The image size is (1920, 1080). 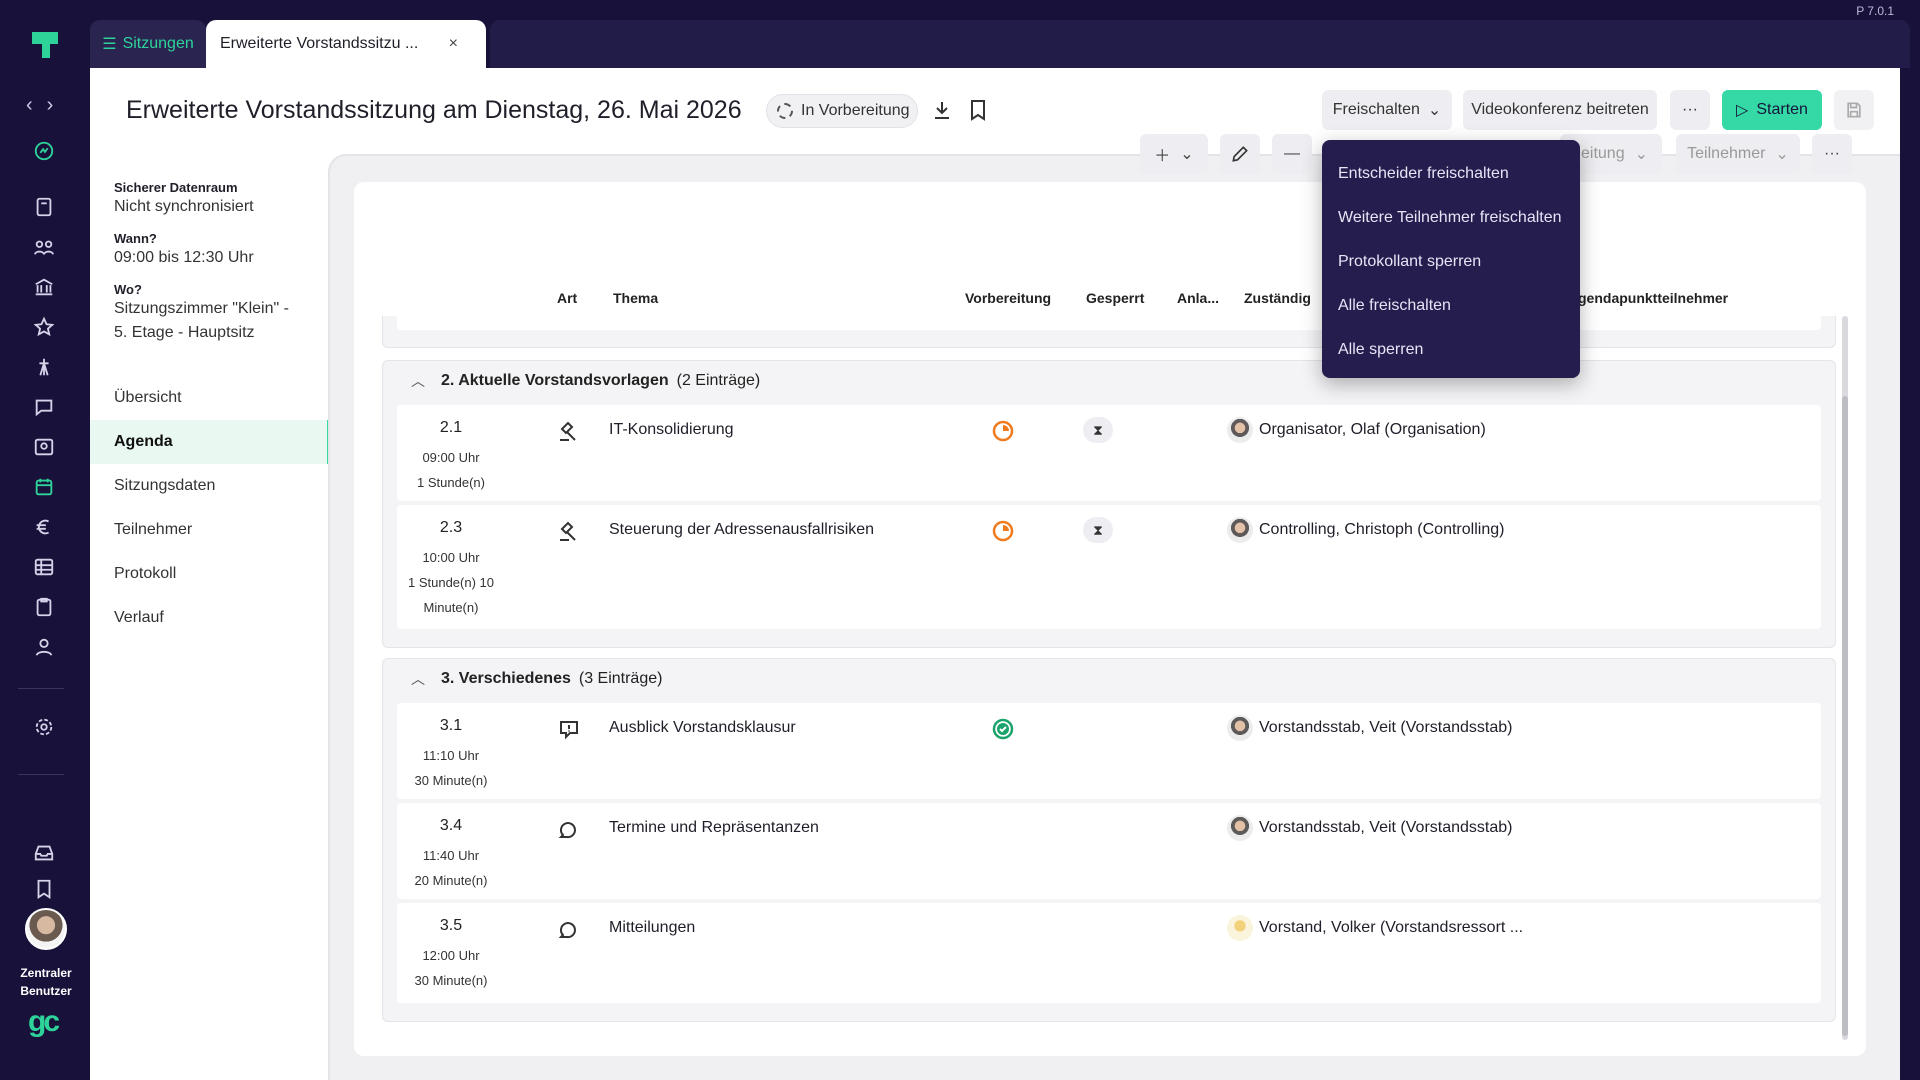 What do you see at coordinates (210, 618) in the screenshot?
I see `nav-item-verlauf: Verlauf` at bounding box center [210, 618].